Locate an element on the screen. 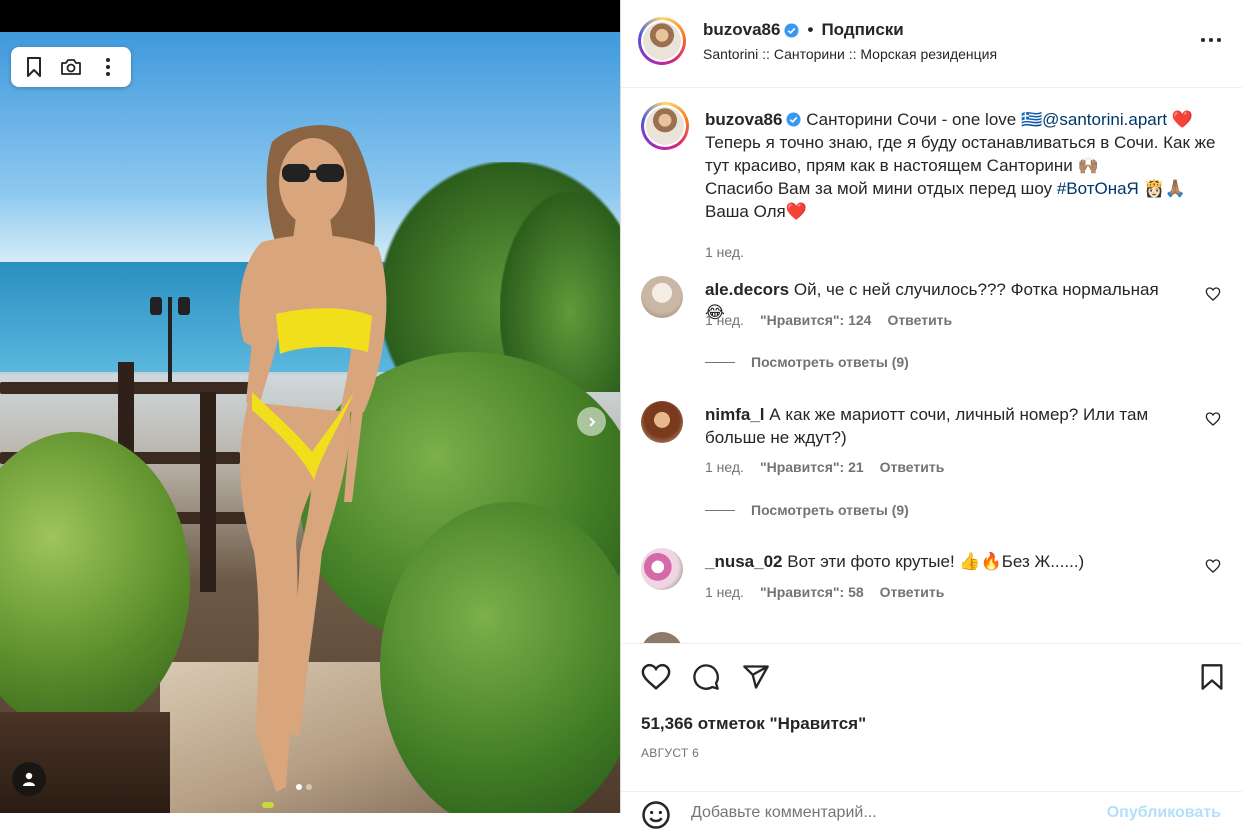  more-options-icon is located at coordinates (1211, 40).